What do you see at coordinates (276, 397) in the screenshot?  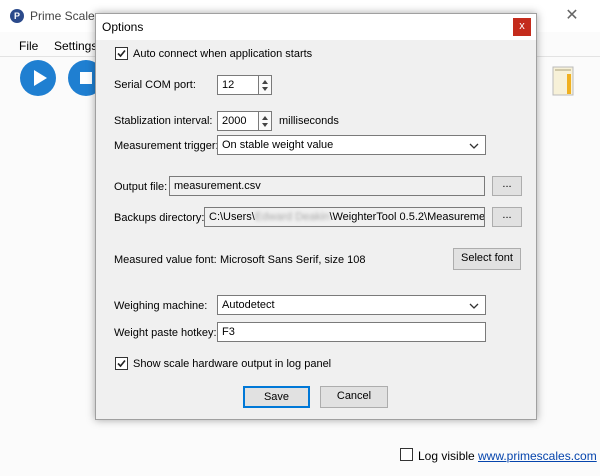 I see `save-button: Save` at bounding box center [276, 397].